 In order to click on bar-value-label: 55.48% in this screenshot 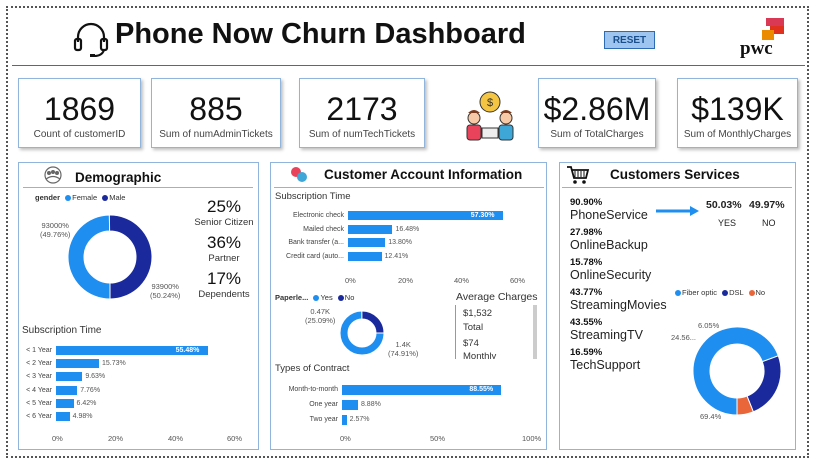, I will do `click(187, 350)`.